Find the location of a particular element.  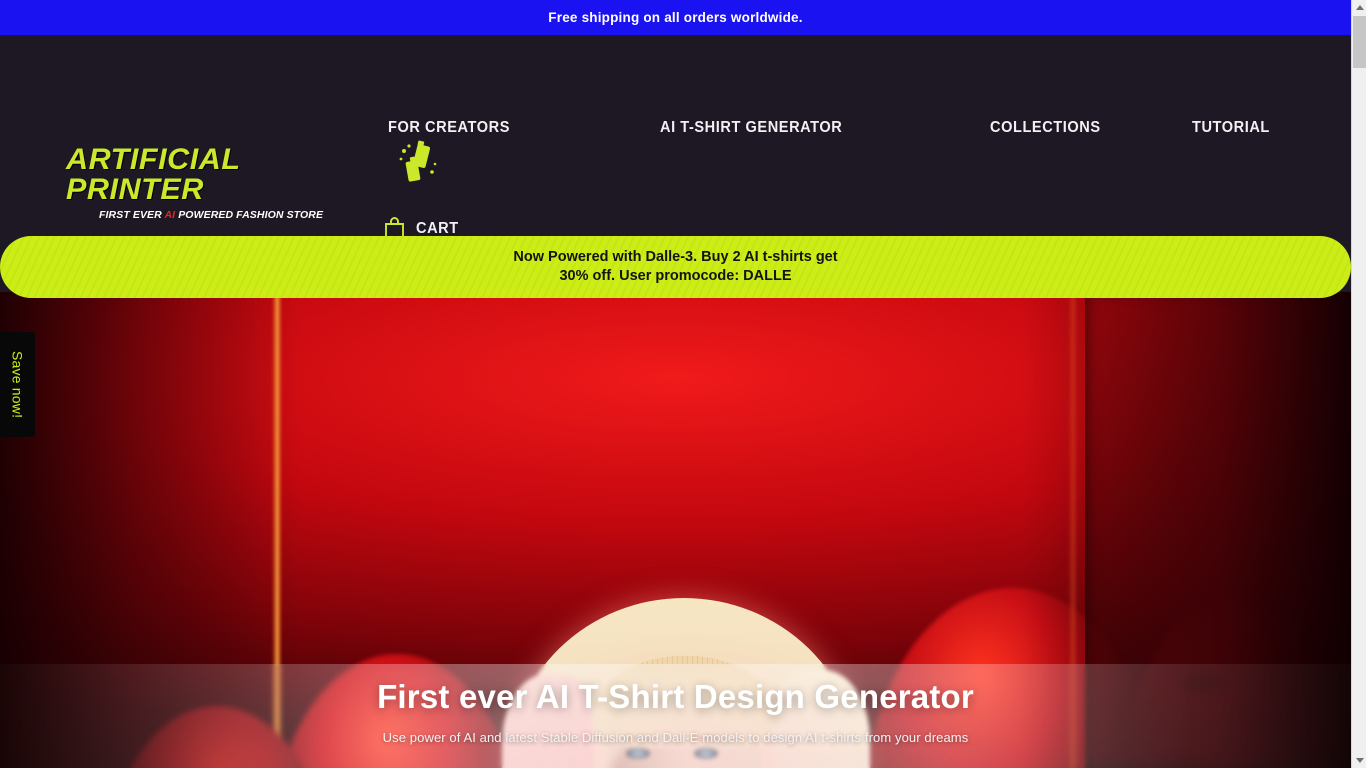

save-now-label: Save now! is located at coordinates (17, 384).